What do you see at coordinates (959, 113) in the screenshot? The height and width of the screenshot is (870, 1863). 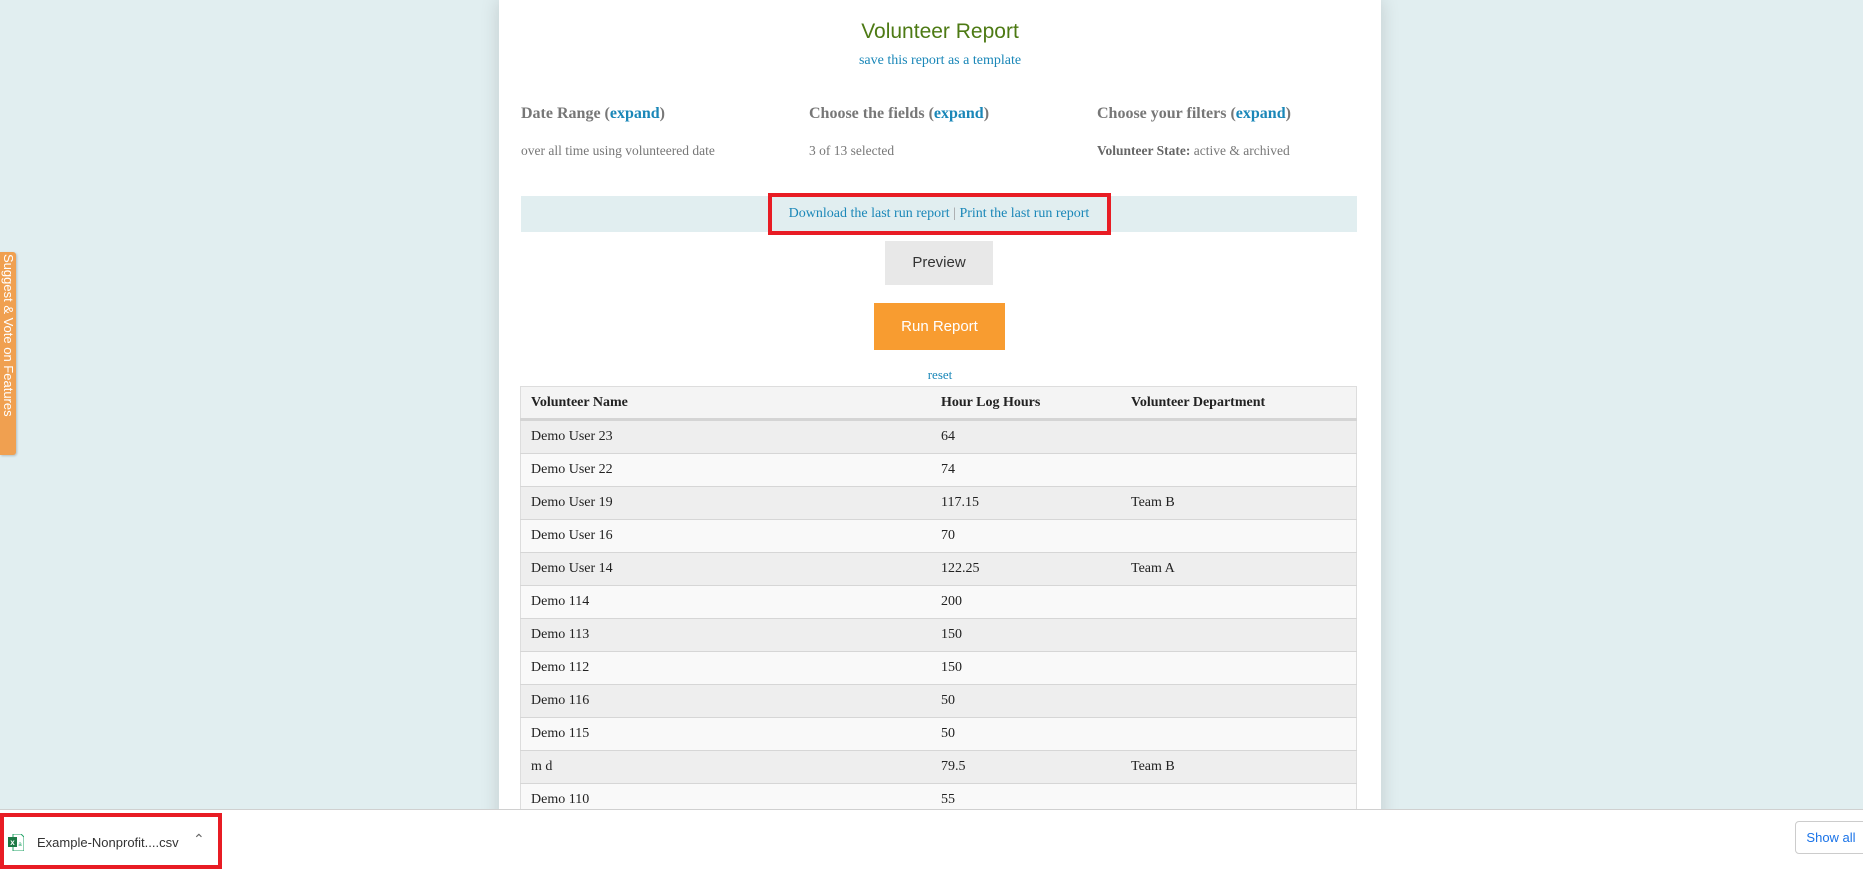 I see `fields-expand-link: expand` at bounding box center [959, 113].